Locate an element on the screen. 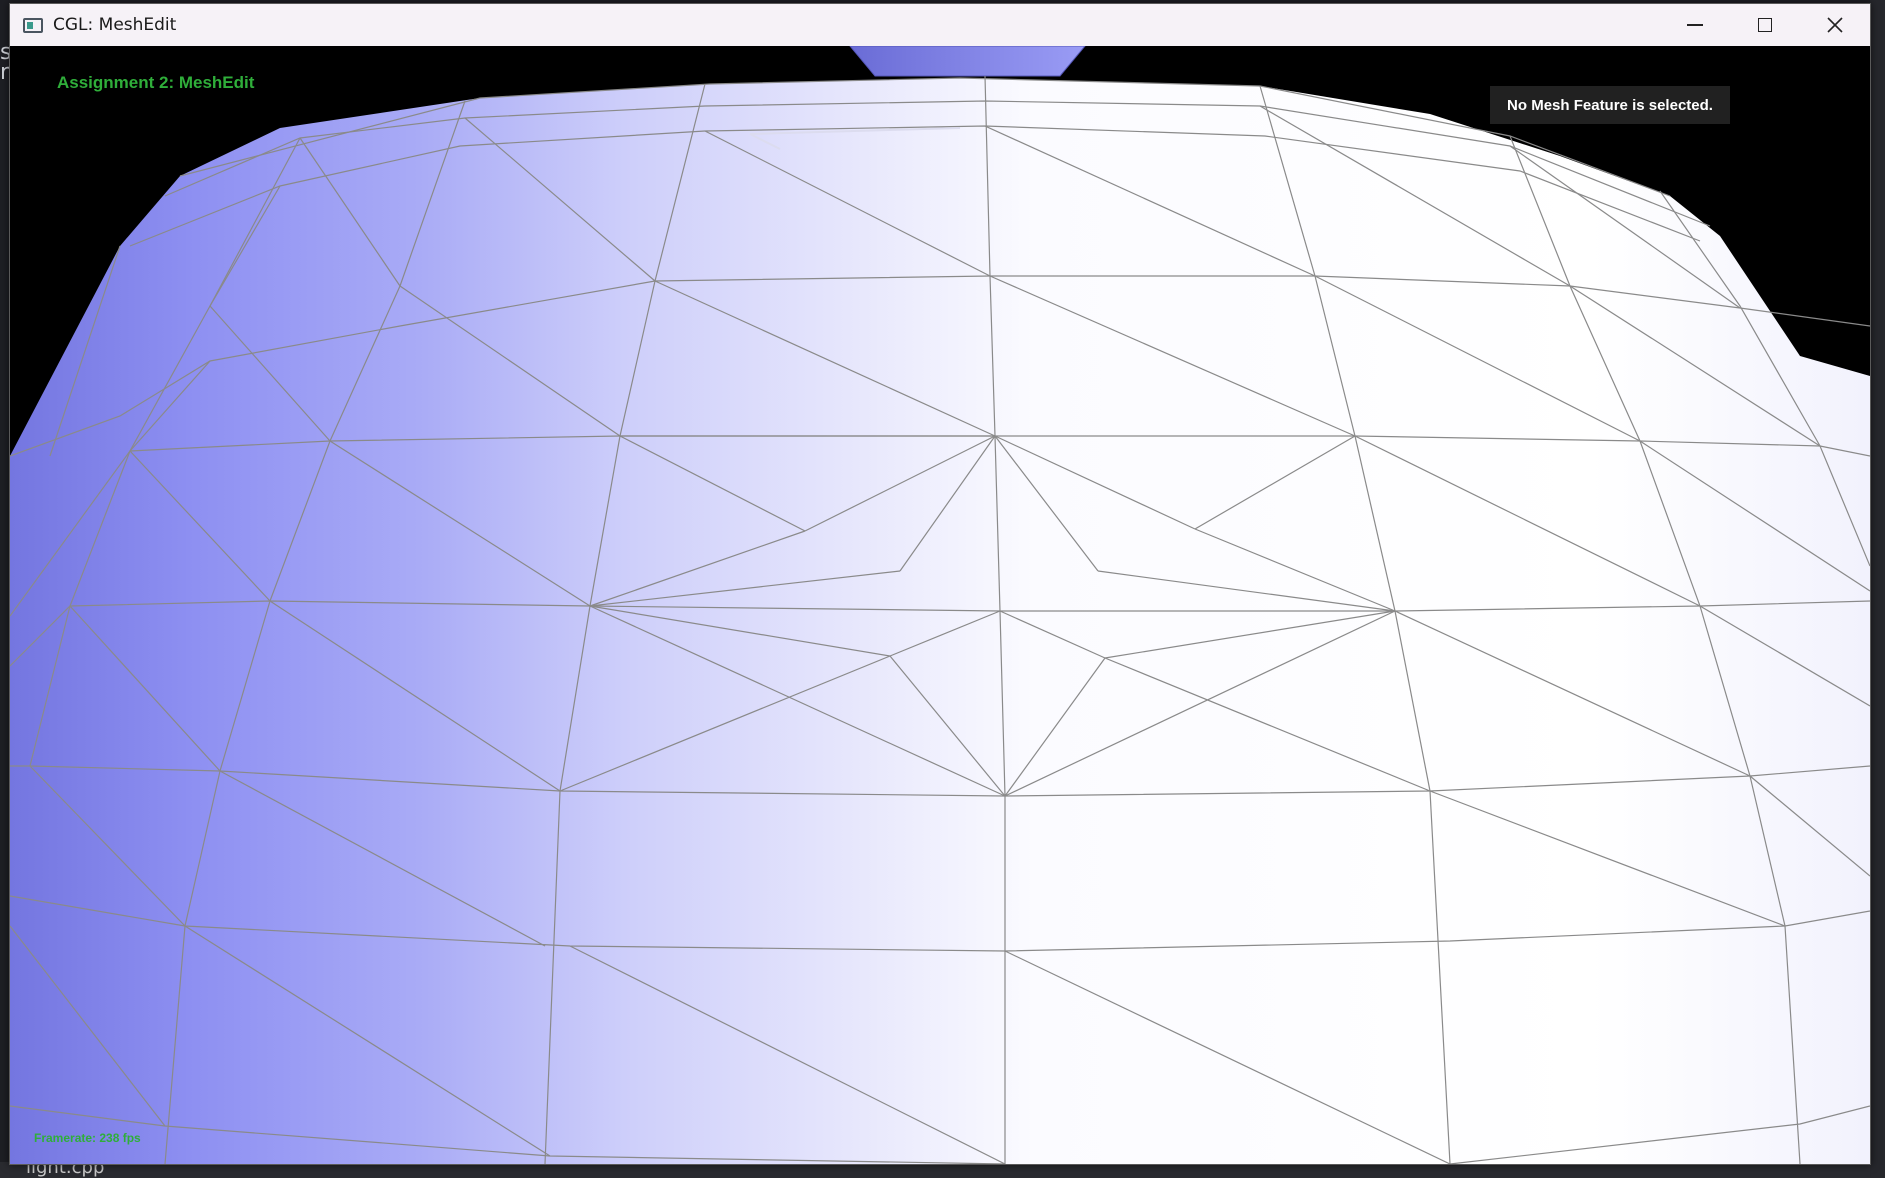  mesh-top-cap is located at coordinates (967, 61).